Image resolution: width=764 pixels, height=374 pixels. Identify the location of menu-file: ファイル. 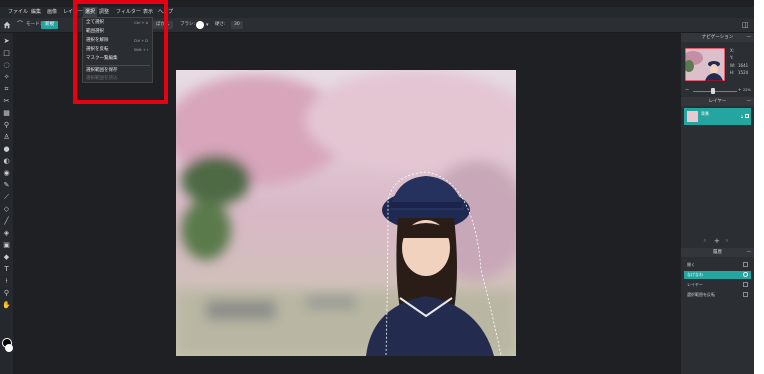
(18, 12).